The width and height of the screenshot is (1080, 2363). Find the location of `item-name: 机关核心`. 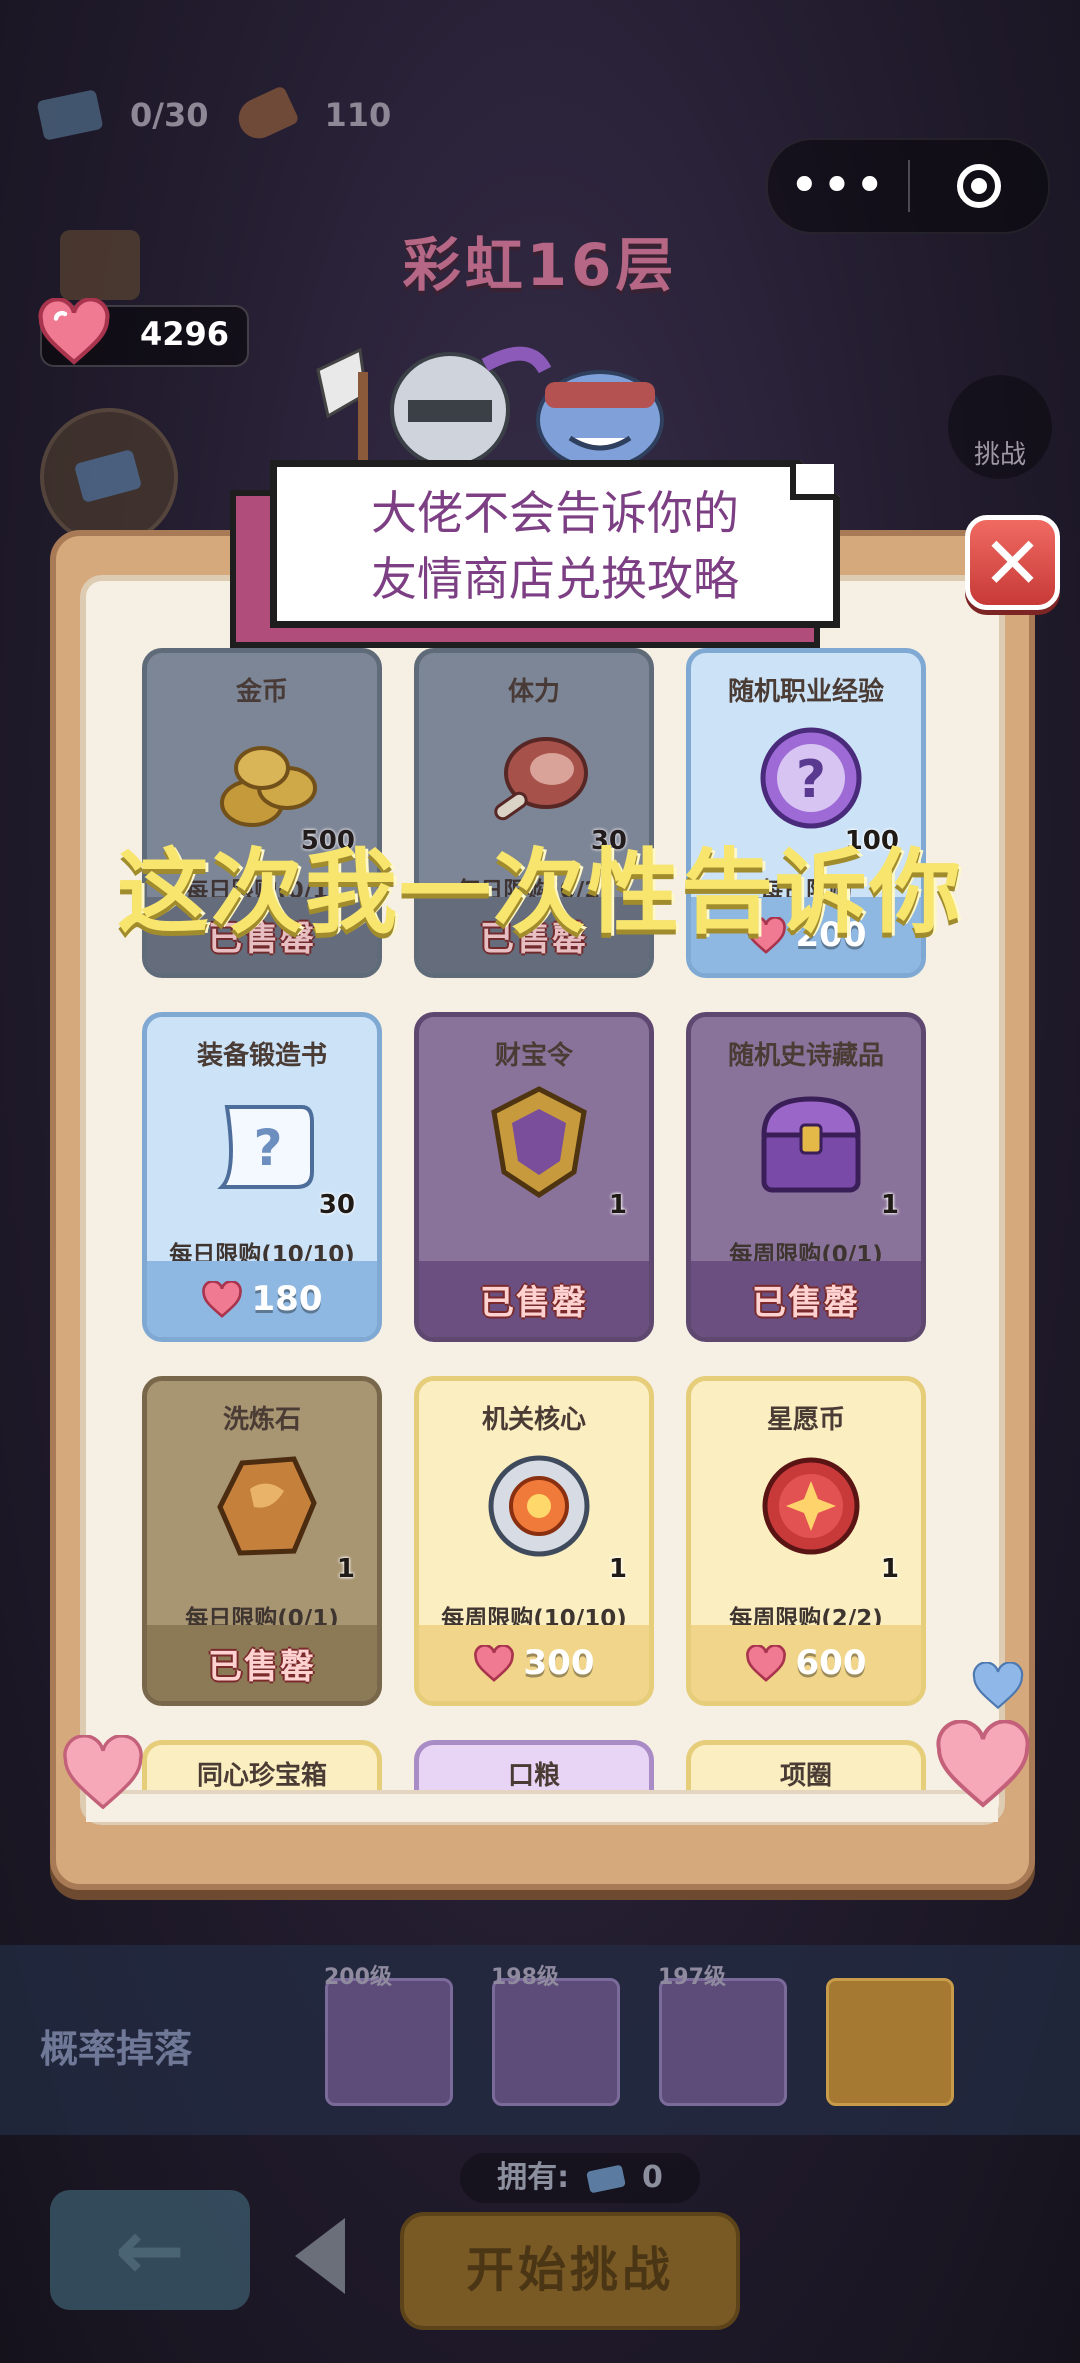

item-name: 机关核心 is located at coordinates (533, 1420).